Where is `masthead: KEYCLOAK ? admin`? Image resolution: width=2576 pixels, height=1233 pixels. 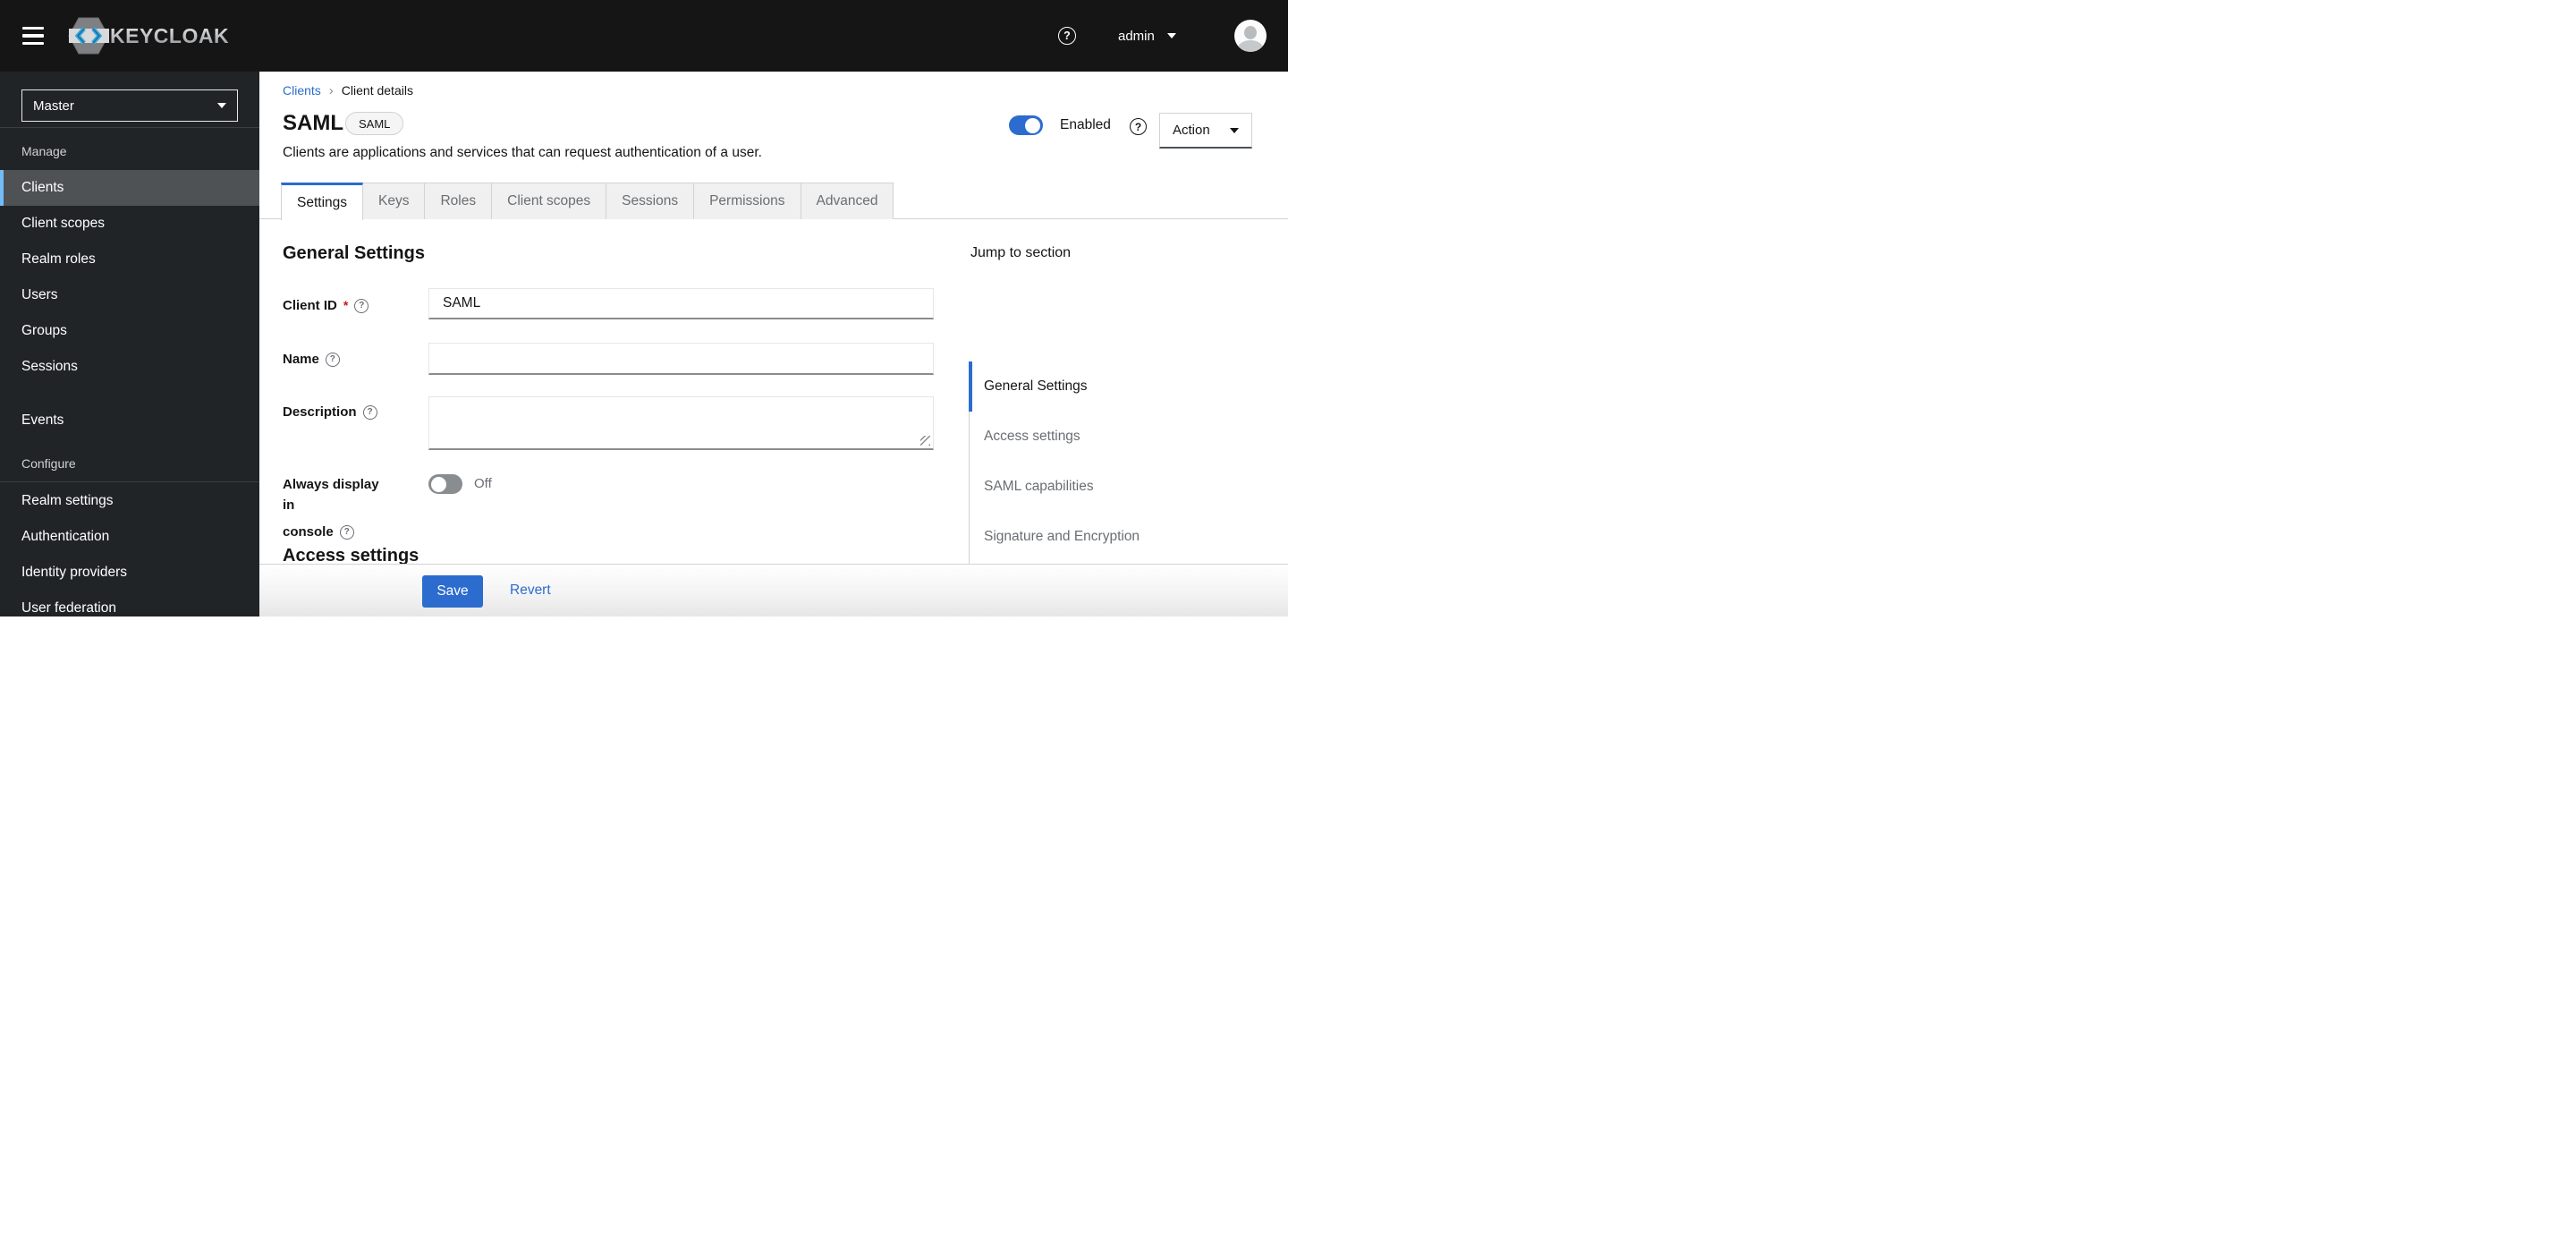
masthead: KEYCLOAK ? admin is located at coordinates (644, 36).